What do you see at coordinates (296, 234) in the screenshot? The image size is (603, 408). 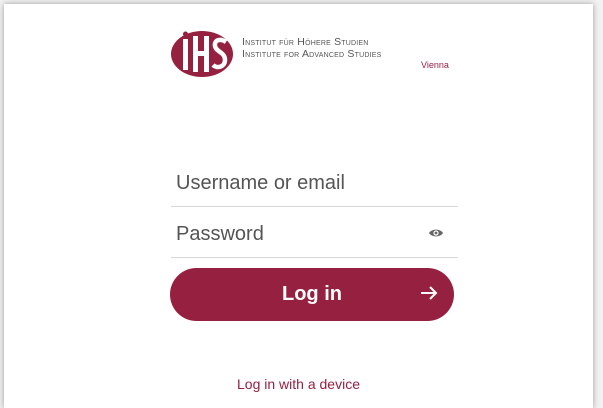 I see `password-input` at bounding box center [296, 234].